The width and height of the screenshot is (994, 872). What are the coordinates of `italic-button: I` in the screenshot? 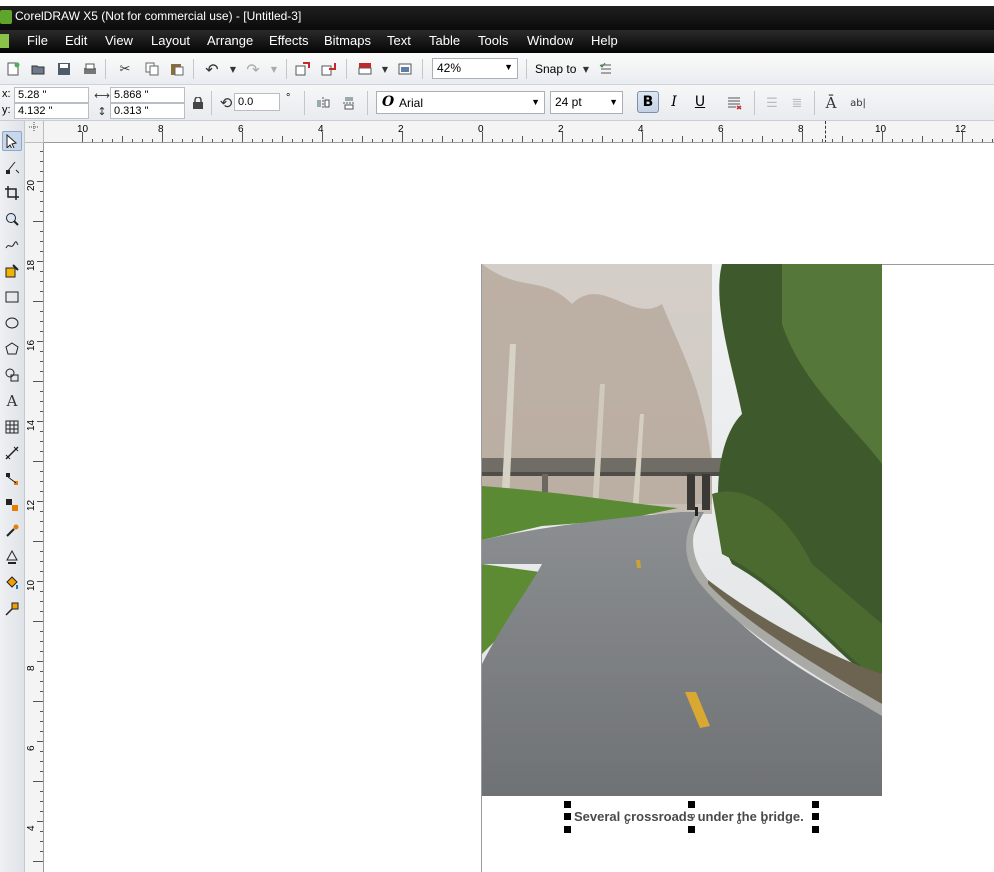 It's located at (674, 102).